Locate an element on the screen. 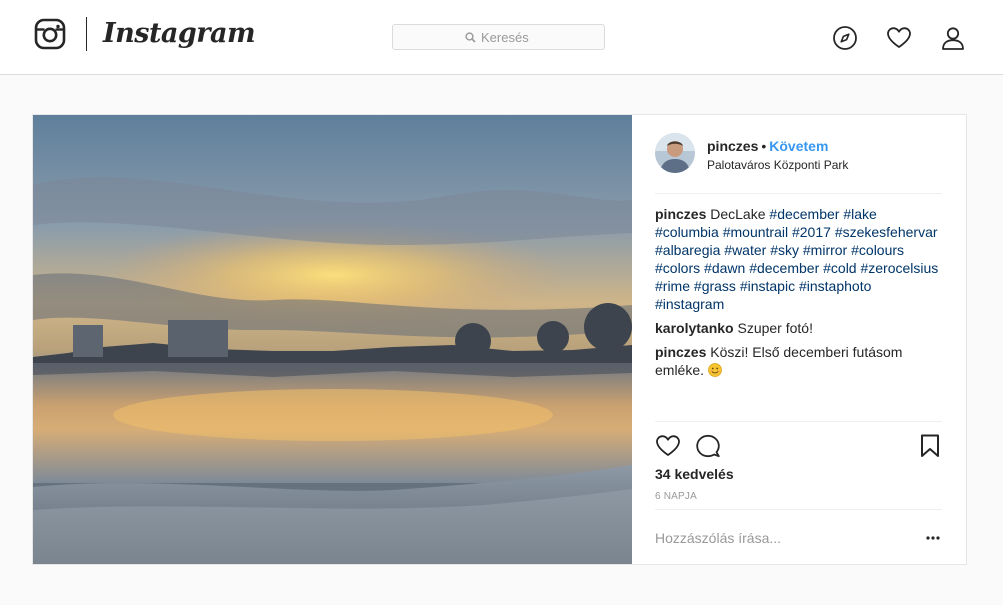 Image resolution: width=1003 pixels, height=605 pixels. hashtag-link: #mirror is located at coordinates (825, 250).